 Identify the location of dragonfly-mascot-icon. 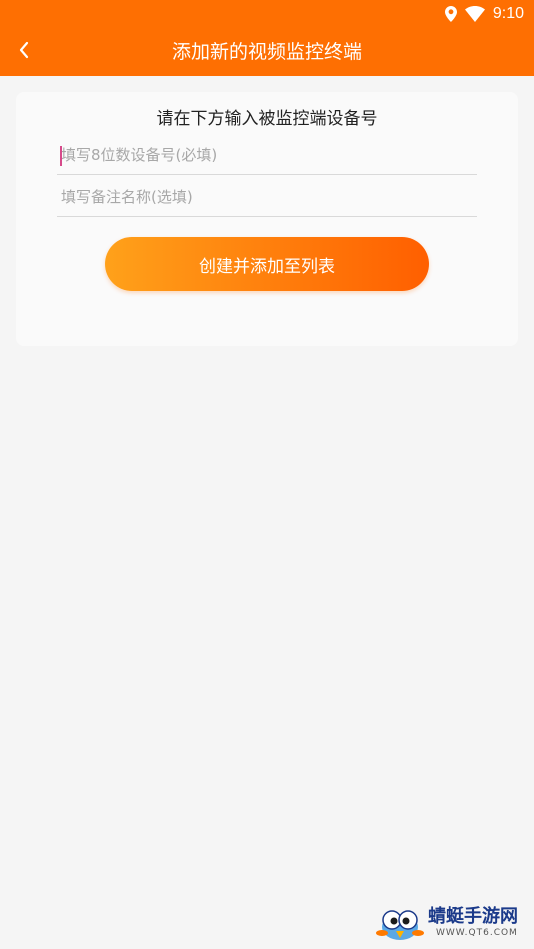
(401, 926).